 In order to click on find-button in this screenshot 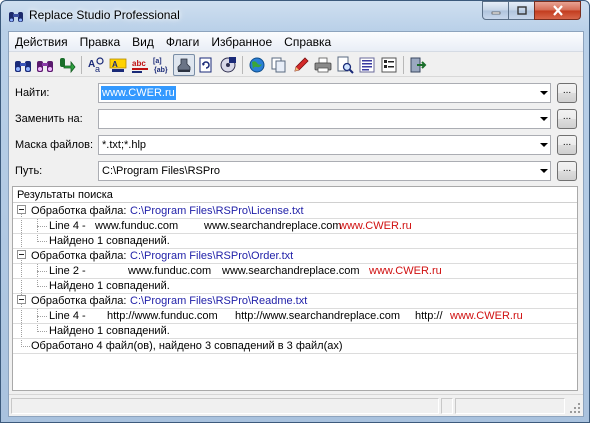, I will do `click(23, 65)`.